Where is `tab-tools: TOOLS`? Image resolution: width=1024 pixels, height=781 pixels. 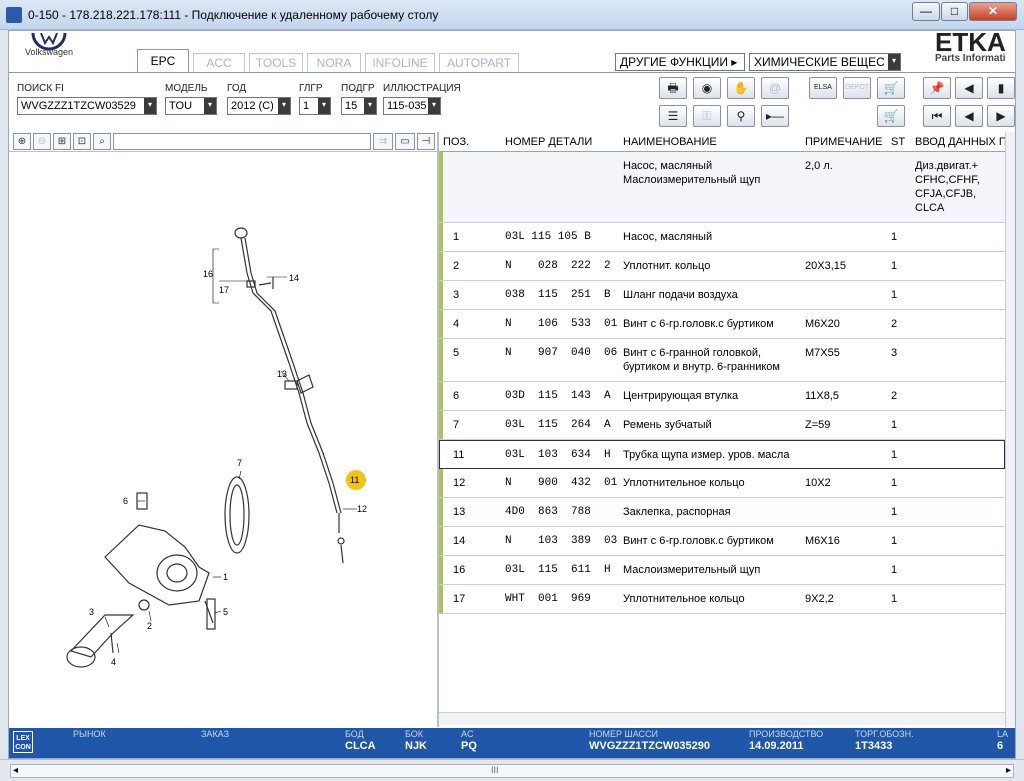 tab-tools: TOOLS is located at coordinates (276, 63).